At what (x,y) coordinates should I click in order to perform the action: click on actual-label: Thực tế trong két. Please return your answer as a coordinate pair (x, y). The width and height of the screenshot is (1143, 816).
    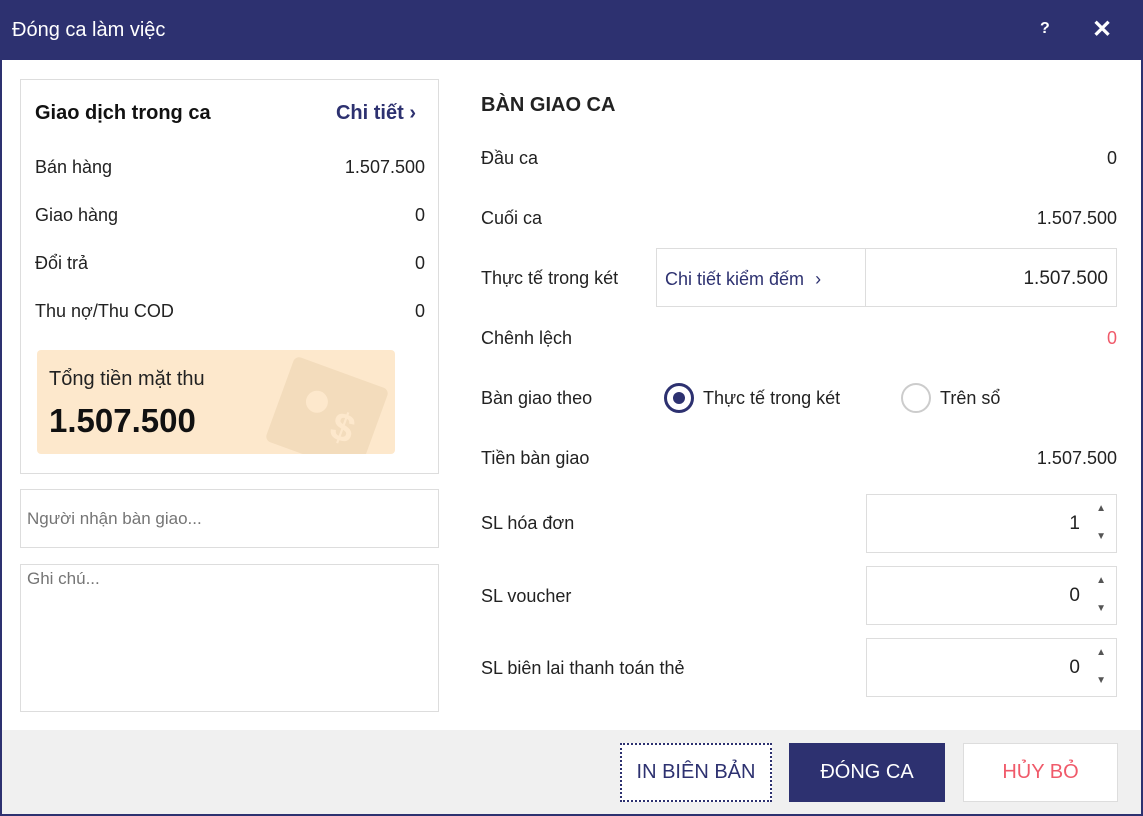
    Looking at the image, I should click on (550, 278).